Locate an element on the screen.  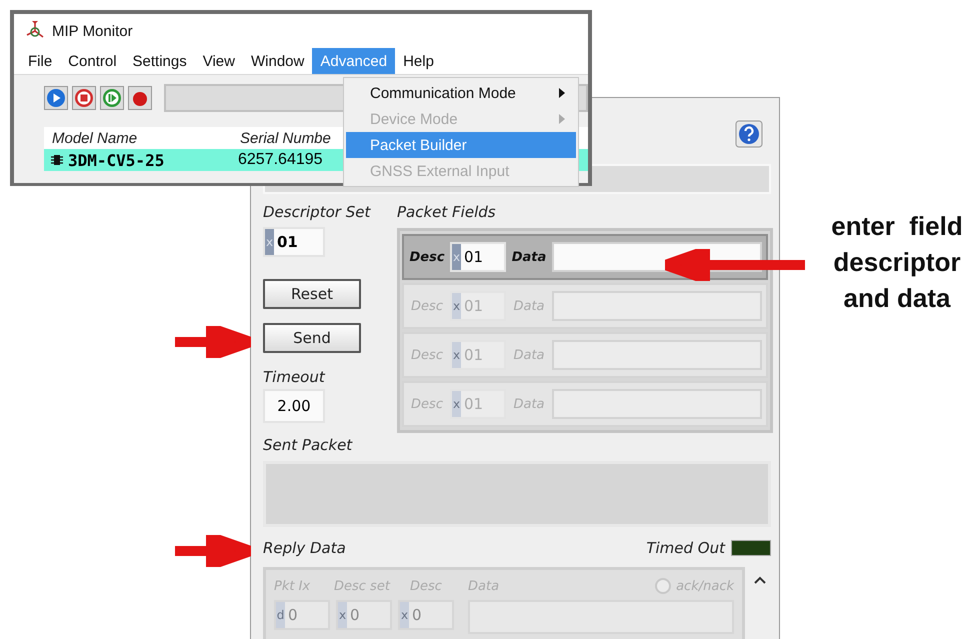
menu-item: Communication Mode is located at coordinates (461, 93).